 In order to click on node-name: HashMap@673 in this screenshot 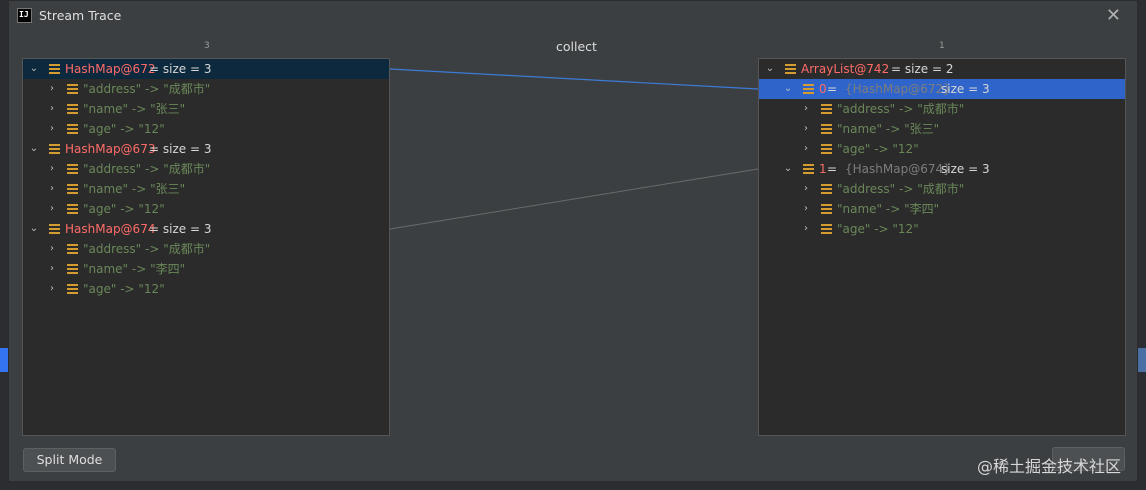, I will do `click(110, 149)`.